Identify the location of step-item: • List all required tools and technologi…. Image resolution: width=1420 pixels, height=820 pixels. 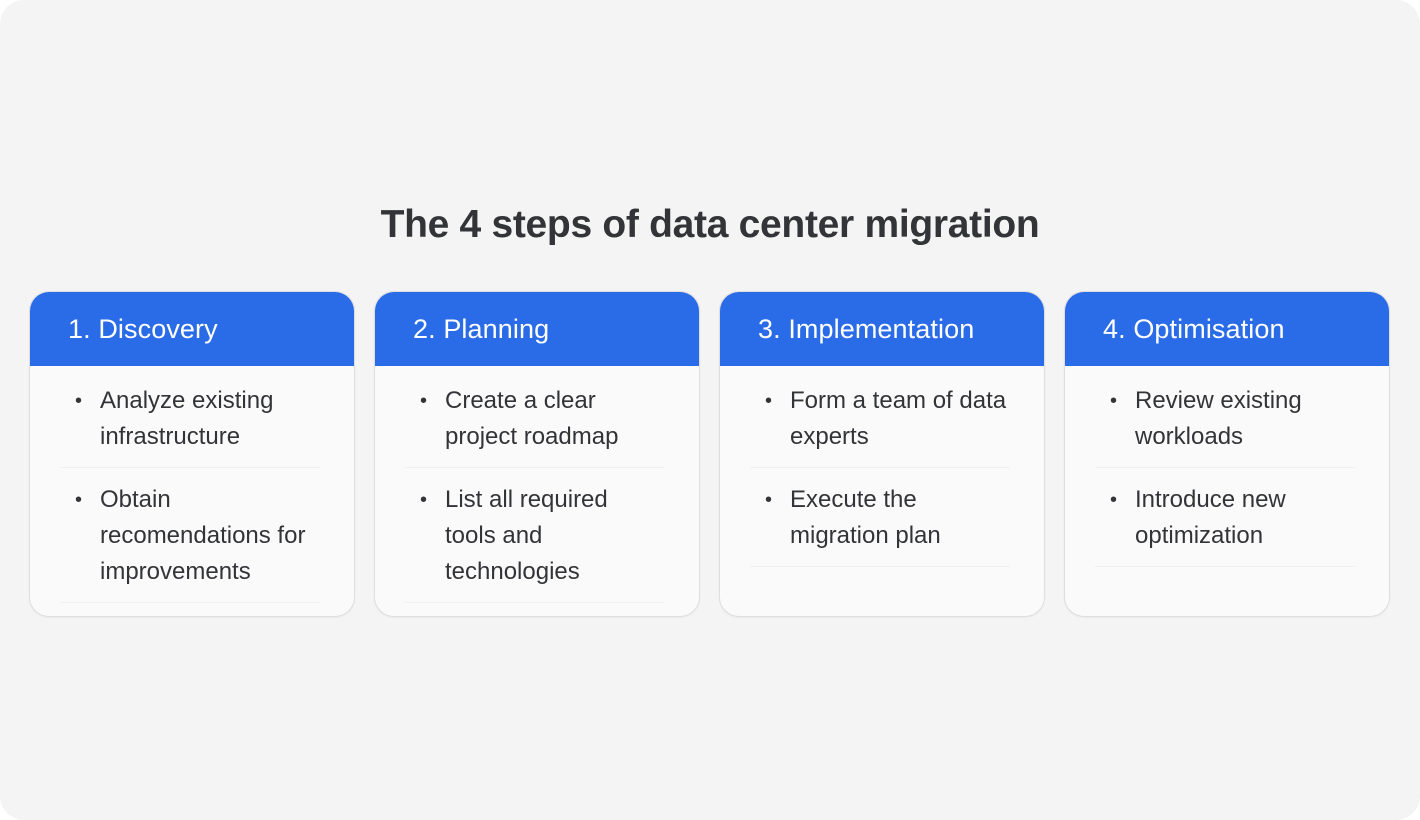
(535, 535).